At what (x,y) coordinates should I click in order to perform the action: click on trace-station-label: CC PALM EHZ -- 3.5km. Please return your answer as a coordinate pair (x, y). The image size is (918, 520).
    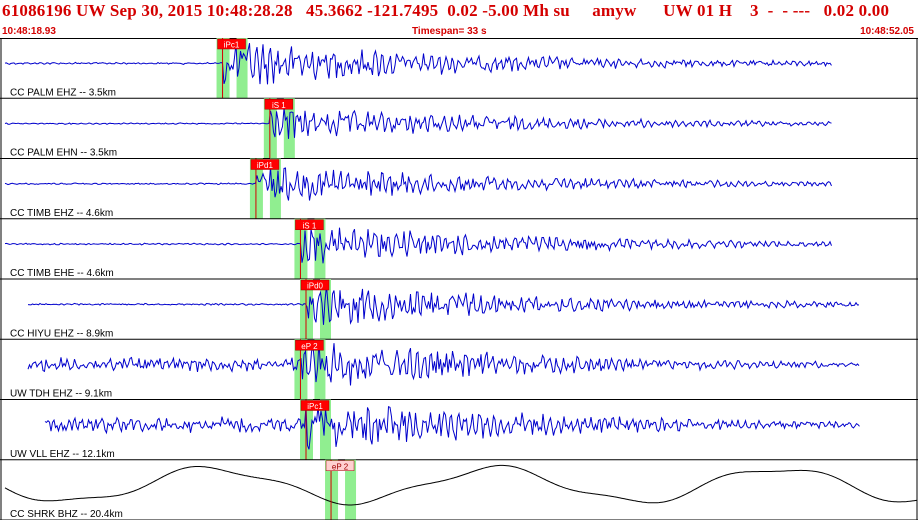
    Looking at the image, I should click on (63, 92).